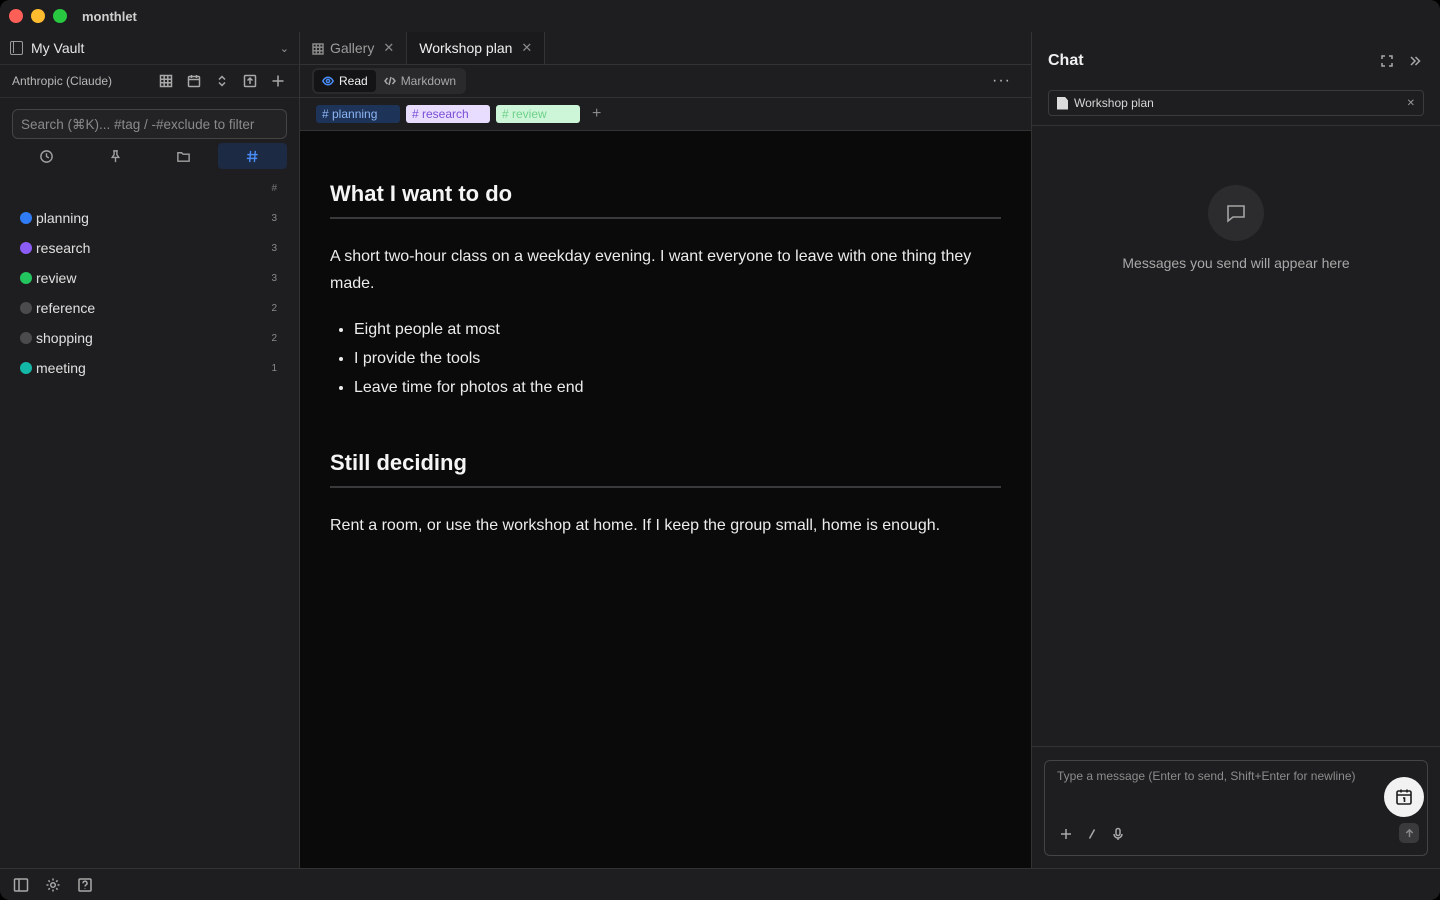 This screenshot has width=1440, height=900. I want to click on help-icon, so click(85, 885).